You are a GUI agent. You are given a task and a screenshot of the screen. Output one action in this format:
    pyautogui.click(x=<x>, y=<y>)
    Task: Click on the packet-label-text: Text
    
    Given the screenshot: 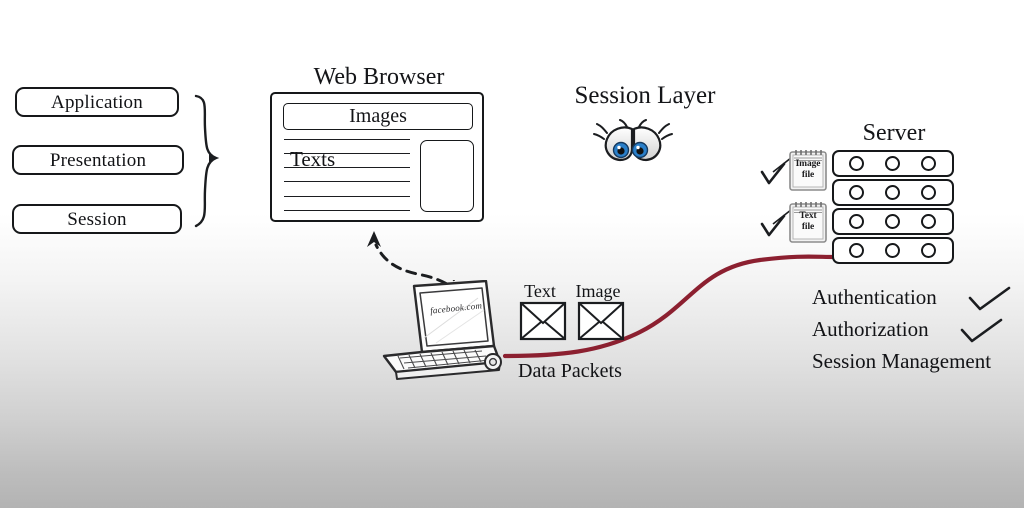 What is the action you would take?
    pyautogui.click(x=540, y=291)
    